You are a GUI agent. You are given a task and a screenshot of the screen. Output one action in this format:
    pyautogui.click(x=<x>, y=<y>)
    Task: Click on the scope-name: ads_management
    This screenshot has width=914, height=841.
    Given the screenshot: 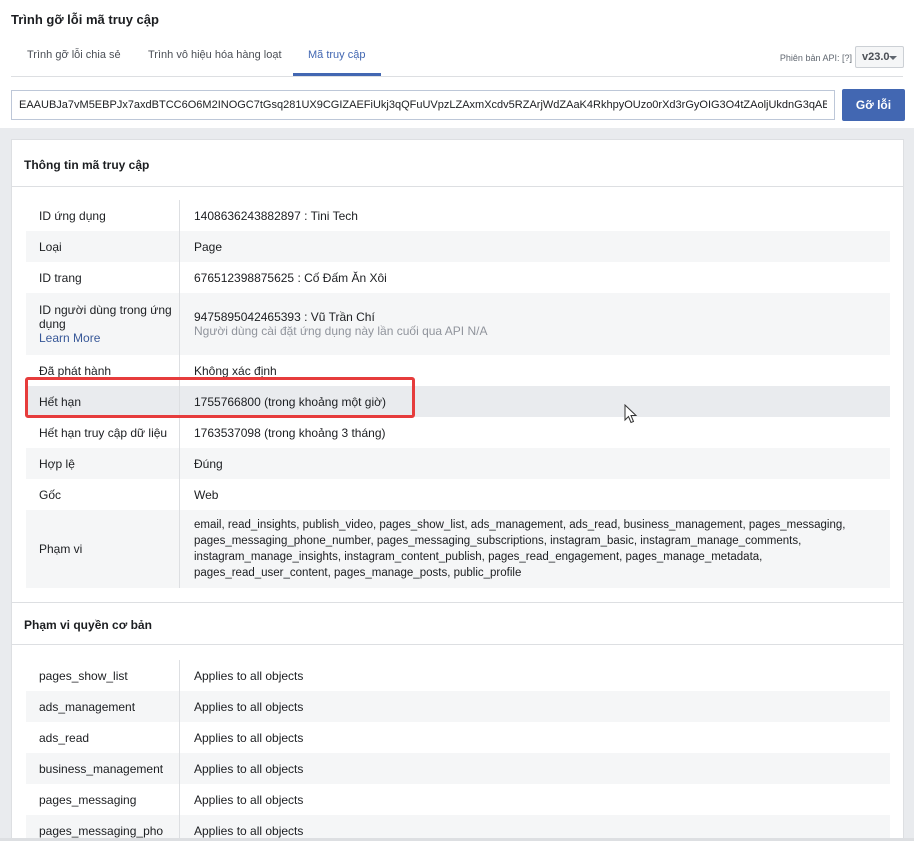 What is the action you would take?
    pyautogui.click(x=103, y=706)
    